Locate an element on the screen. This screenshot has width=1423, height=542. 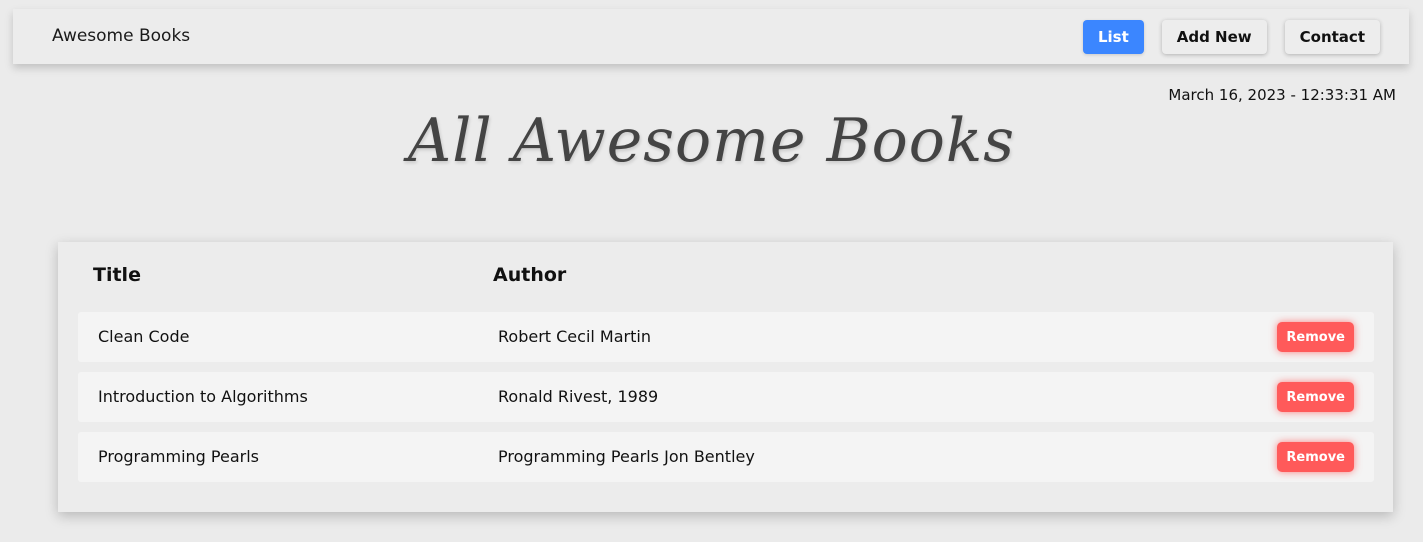
nav-menu: List Add New Contact is located at coordinates (1231, 37).